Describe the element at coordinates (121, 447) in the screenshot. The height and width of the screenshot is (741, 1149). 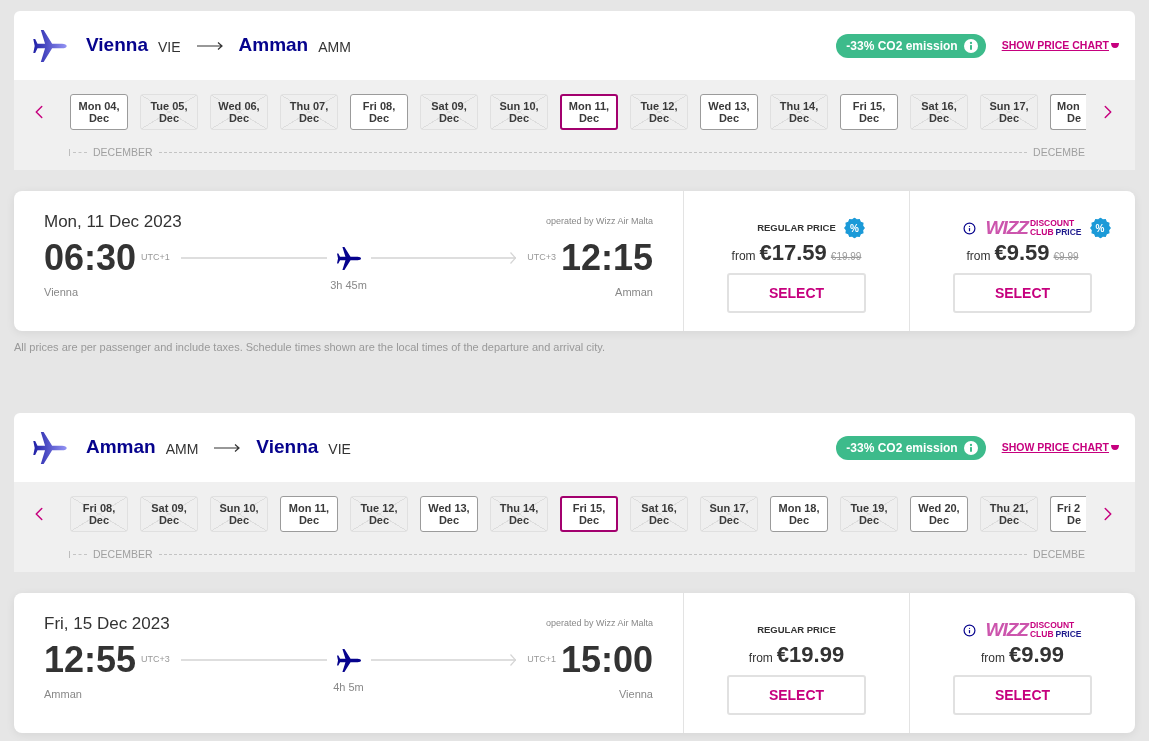
I see `origin-city: Amman` at that location.